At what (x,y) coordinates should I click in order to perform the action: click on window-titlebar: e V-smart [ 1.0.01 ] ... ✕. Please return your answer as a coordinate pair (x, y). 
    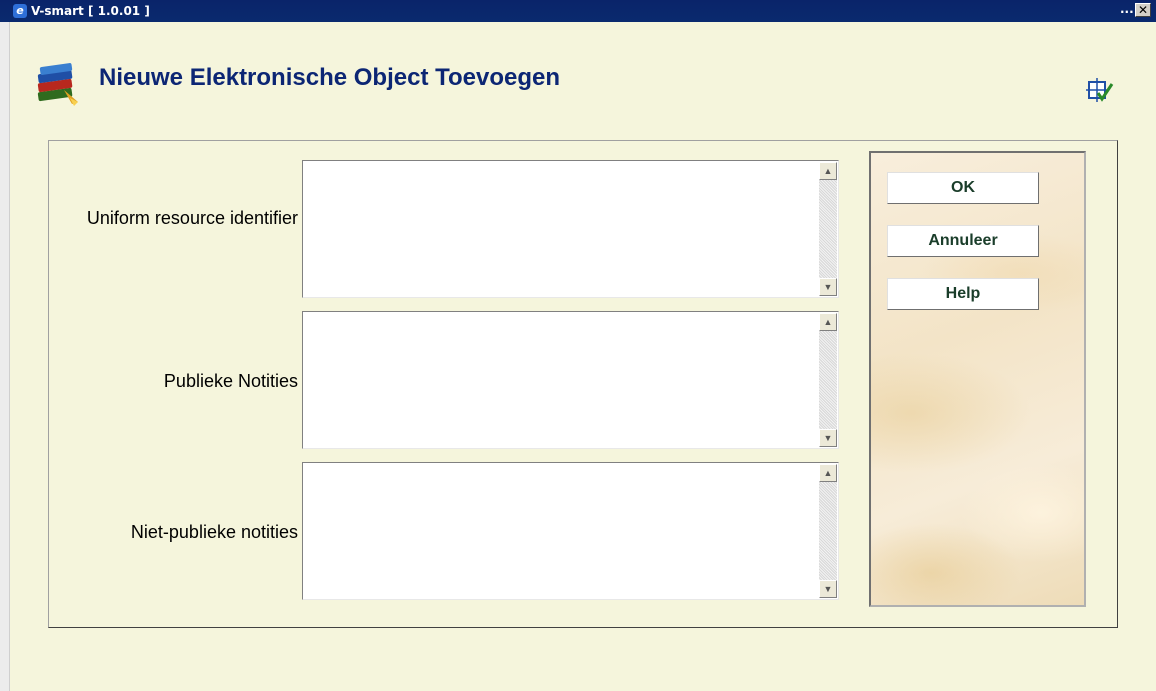
    Looking at the image, I should click on (578, 11).